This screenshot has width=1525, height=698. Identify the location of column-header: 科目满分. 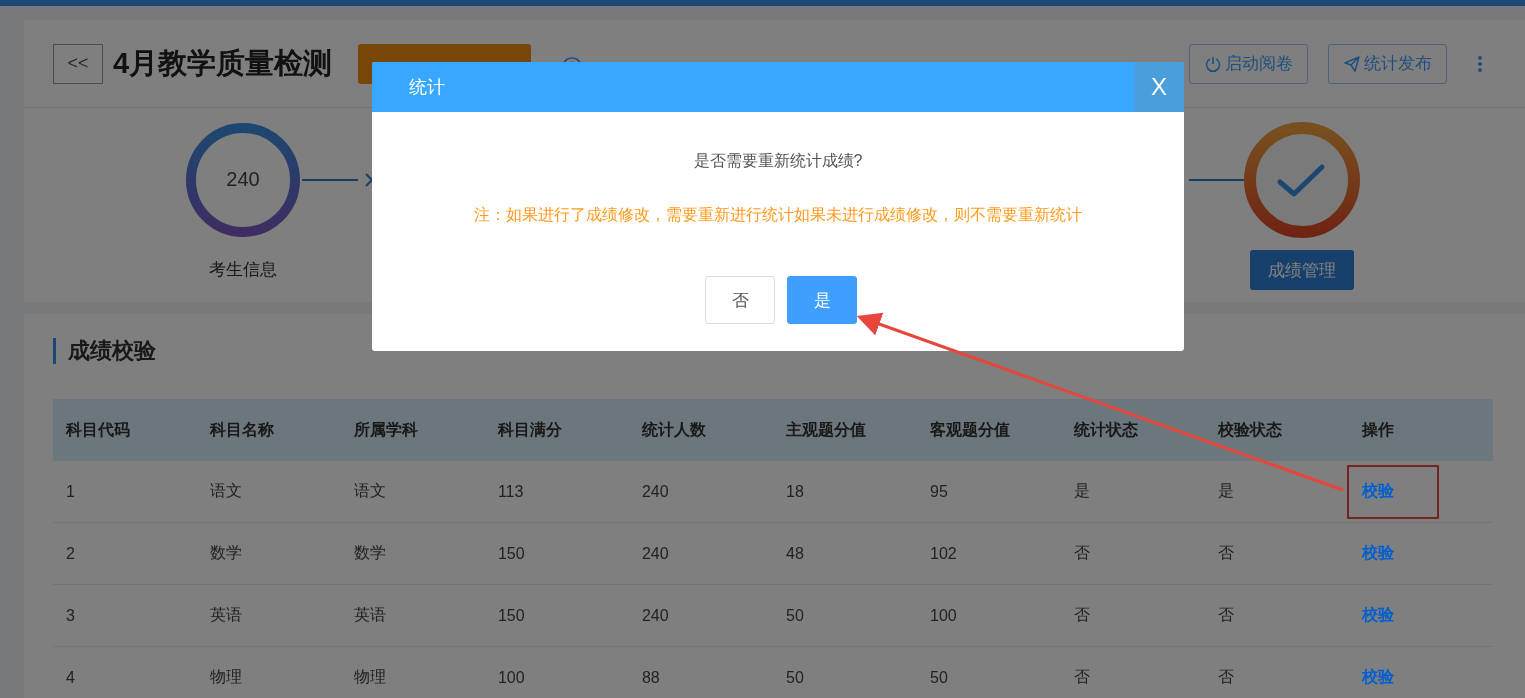
(529, 429).